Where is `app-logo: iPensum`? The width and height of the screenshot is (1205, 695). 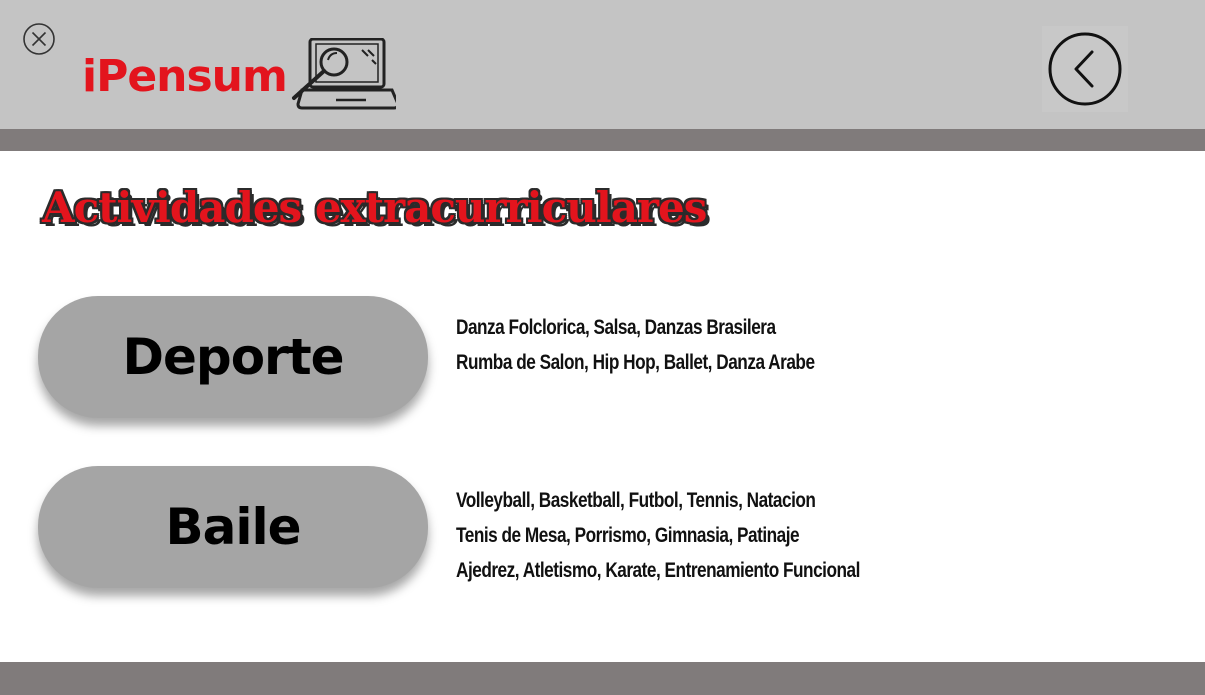 app-logo: iPensum is located at coordinates (242, 78).